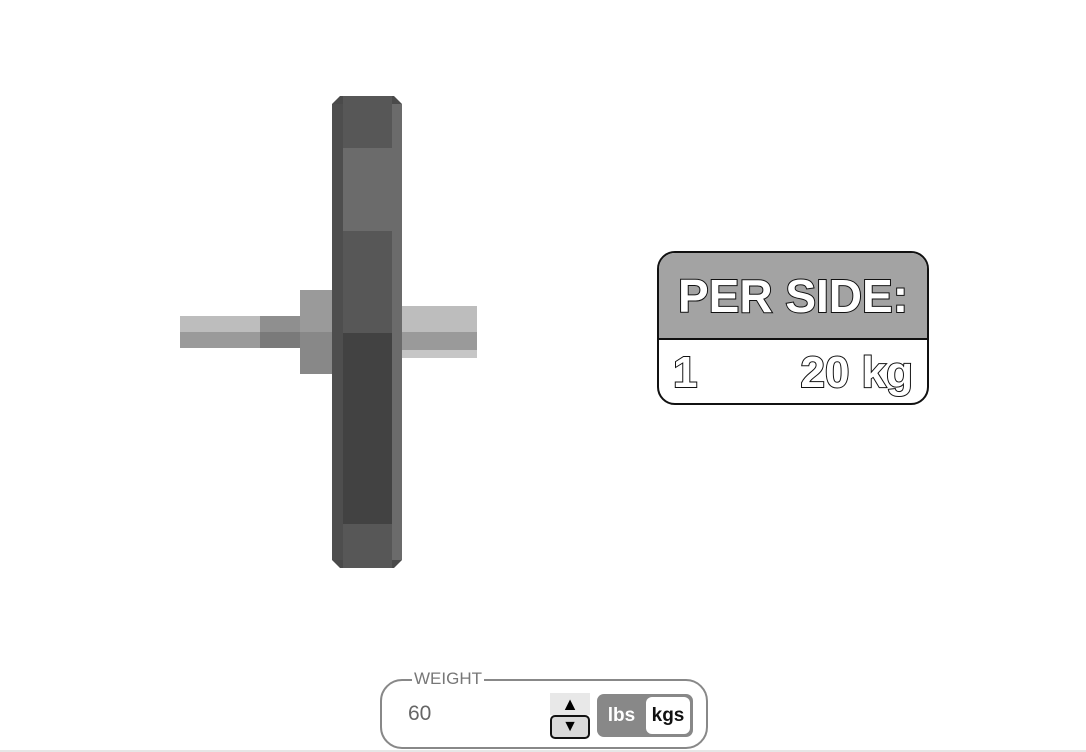 Image resolution: width=1086 pixels, height=752 pixels. I want to click on bar-collar, so click(317, 332).